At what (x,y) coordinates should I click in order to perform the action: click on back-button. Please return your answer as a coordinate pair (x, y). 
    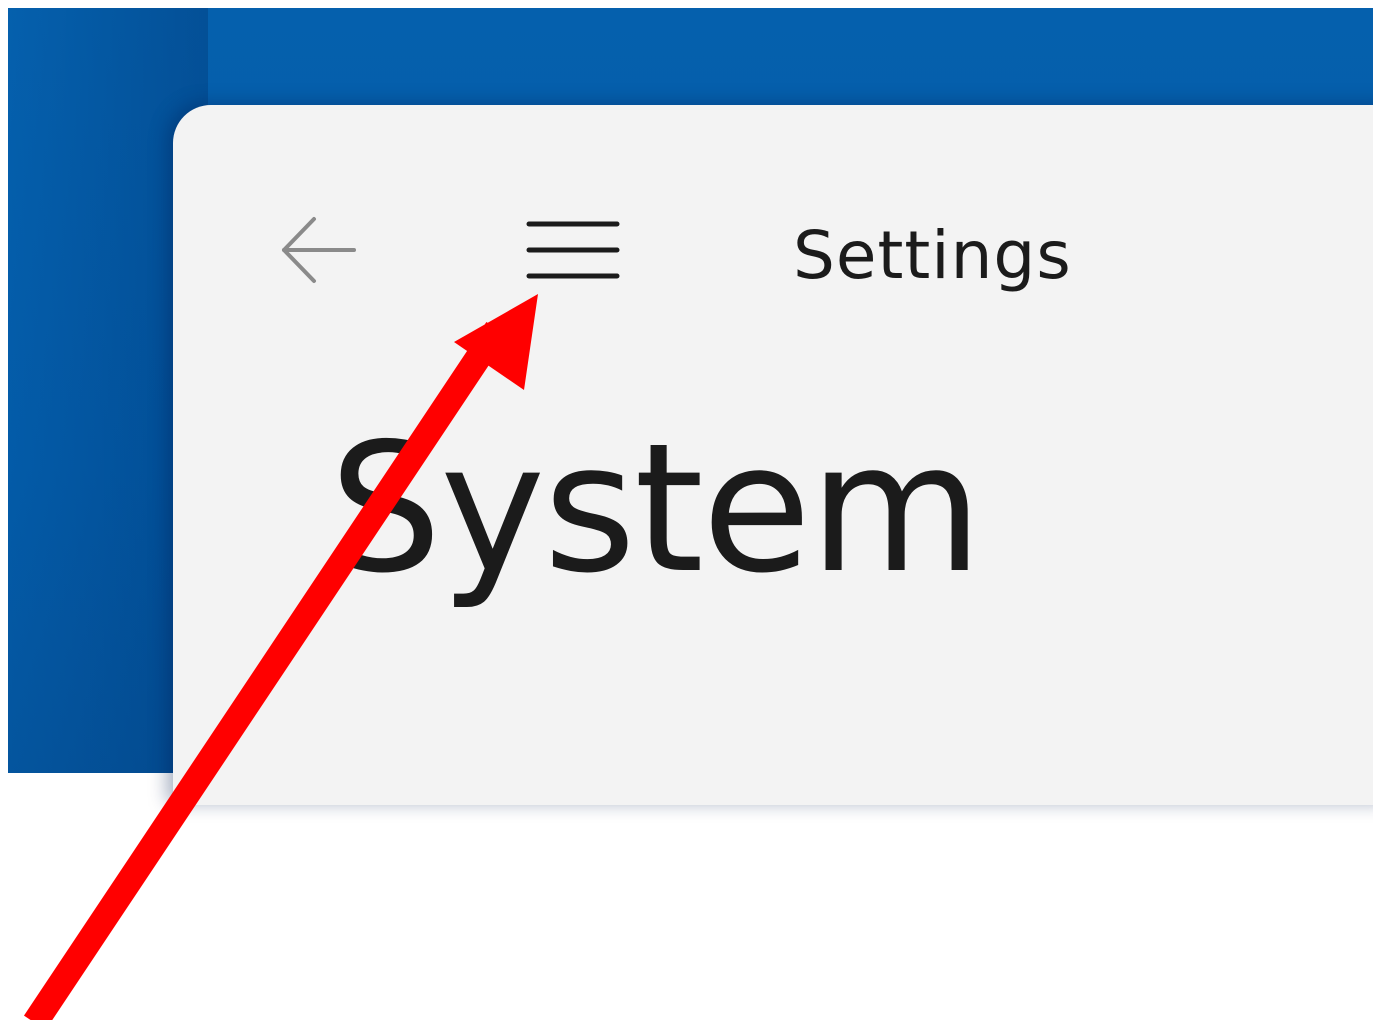
    Looking at the image, I should click on (318, 250).